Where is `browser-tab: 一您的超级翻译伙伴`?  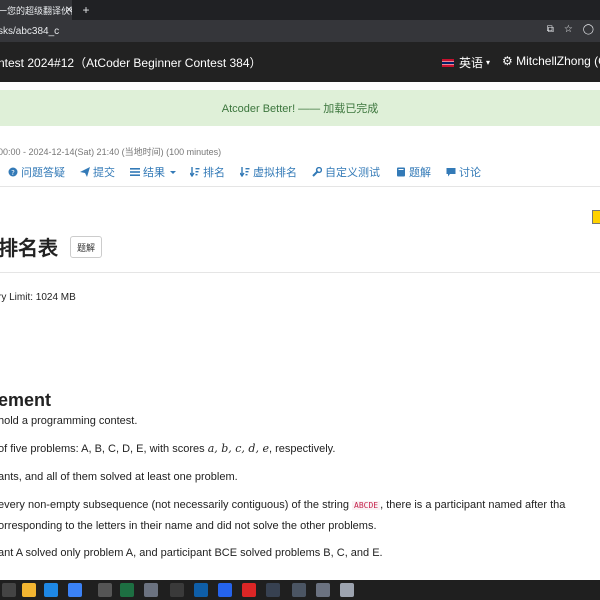 browser-tab: 一您的超级翻译伙伴 is located at coordinates (36, 10).